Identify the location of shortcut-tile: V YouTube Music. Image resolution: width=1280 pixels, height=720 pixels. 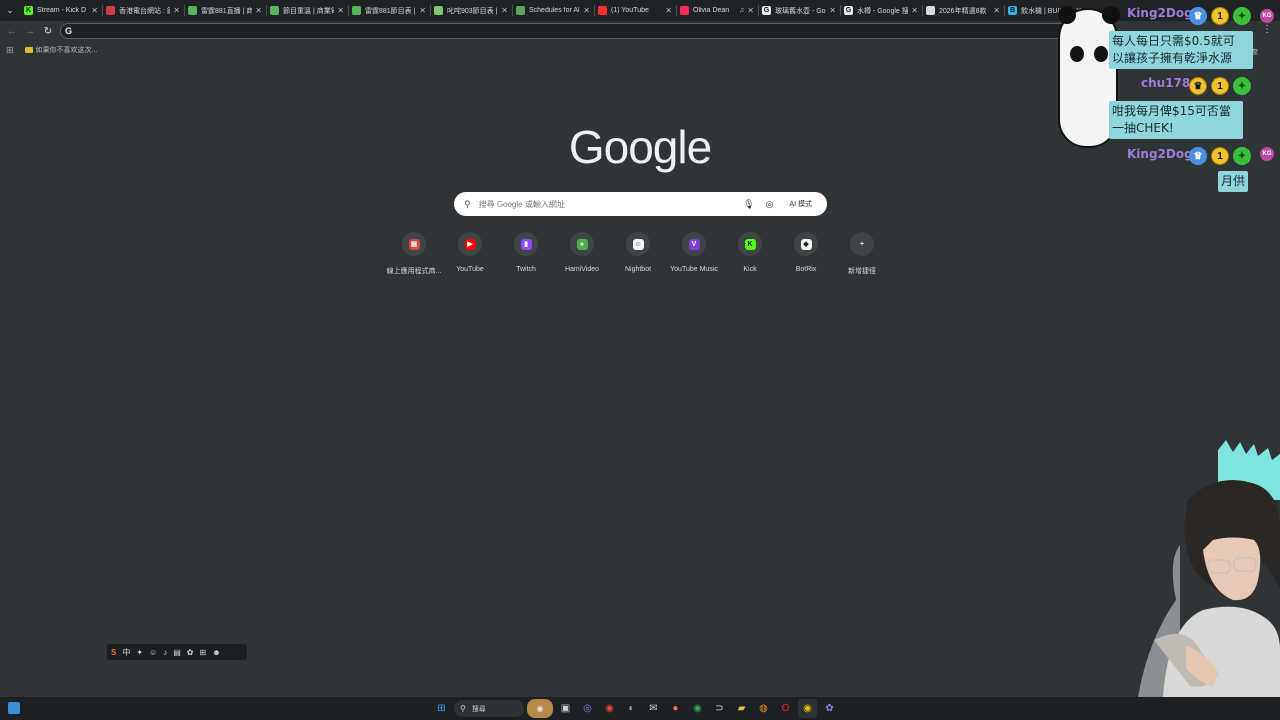
(694, 254).